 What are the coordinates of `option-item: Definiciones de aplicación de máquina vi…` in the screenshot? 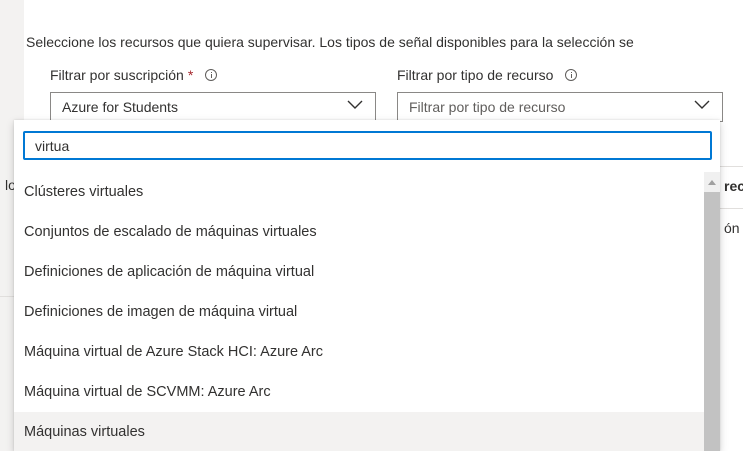 It's located at (359, 272).